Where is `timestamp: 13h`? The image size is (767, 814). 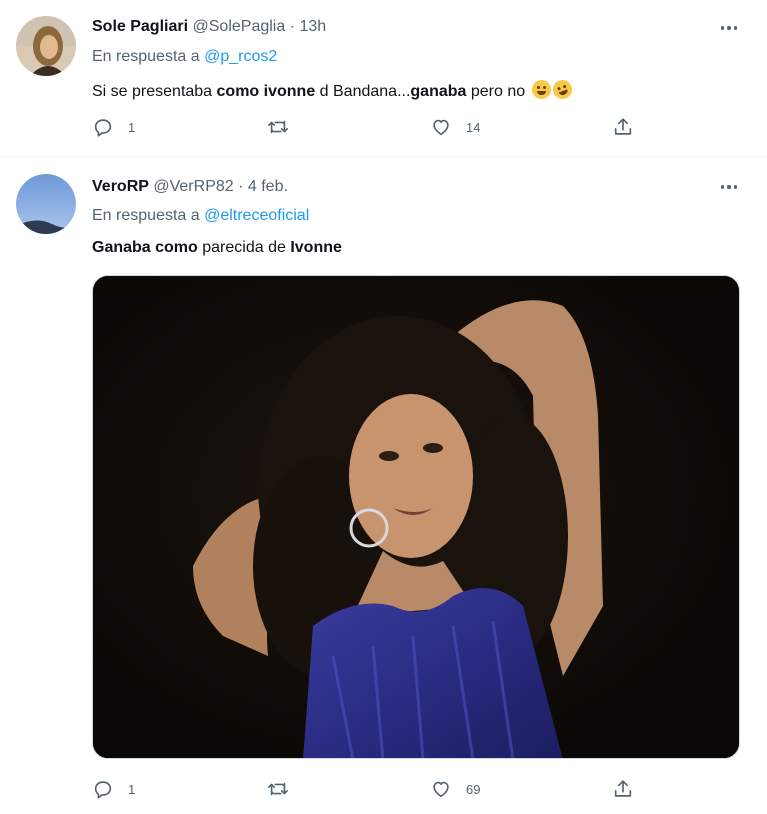
timestamp: 13h is located at coordinates (312, 26).